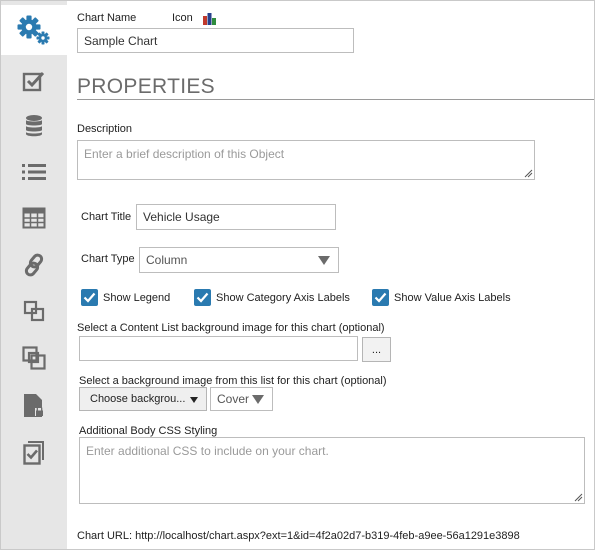  Describe the element at coordinates (182, 18) in the screenshot. I see `icon-label: Icon` at that location.